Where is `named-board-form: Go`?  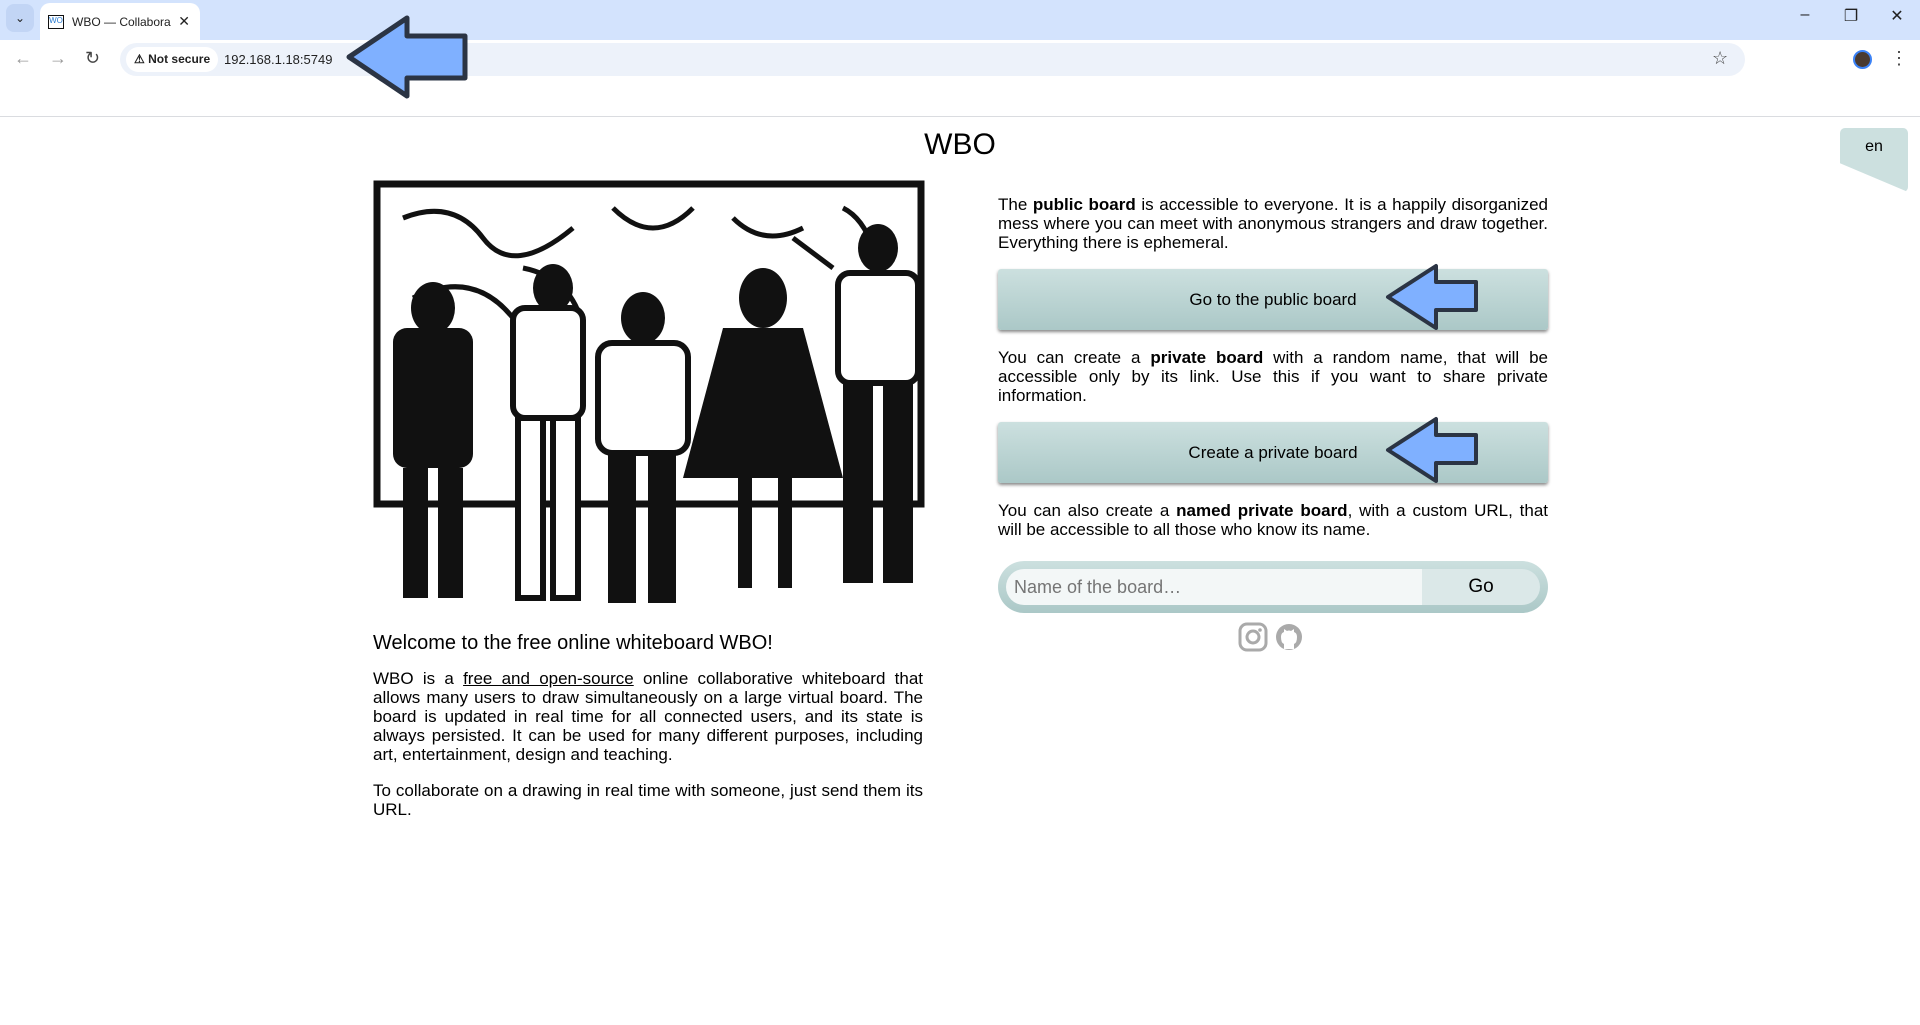 named-board-form: Go is located at coordinates (1273, 587).